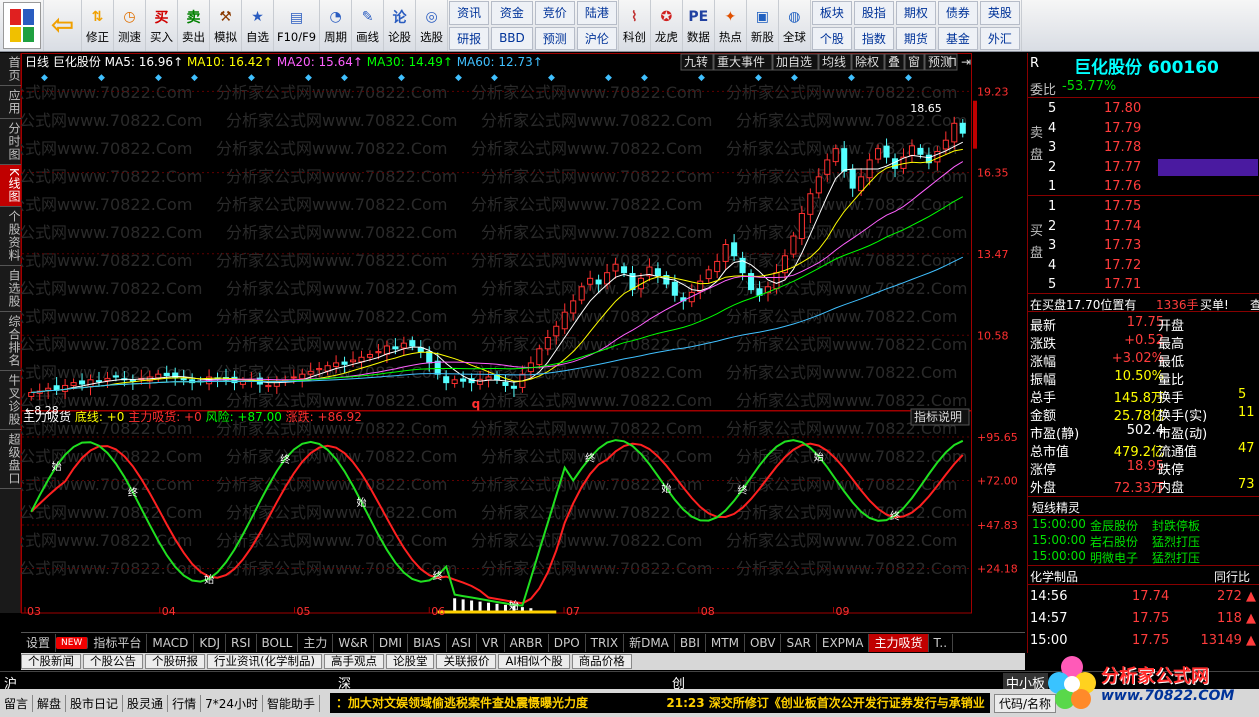 The height and width of the screenshot is (717, 1259). I want to click on toolbar-6-button: ⚒ 模拟, so click(226, 25).